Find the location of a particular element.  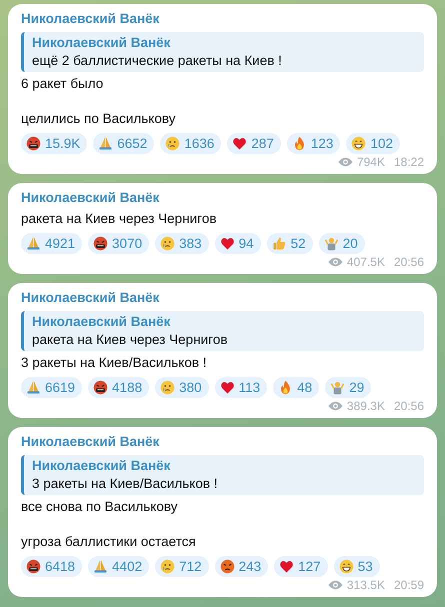

reaction-button: 3070 is located at coordinates (119, 243).